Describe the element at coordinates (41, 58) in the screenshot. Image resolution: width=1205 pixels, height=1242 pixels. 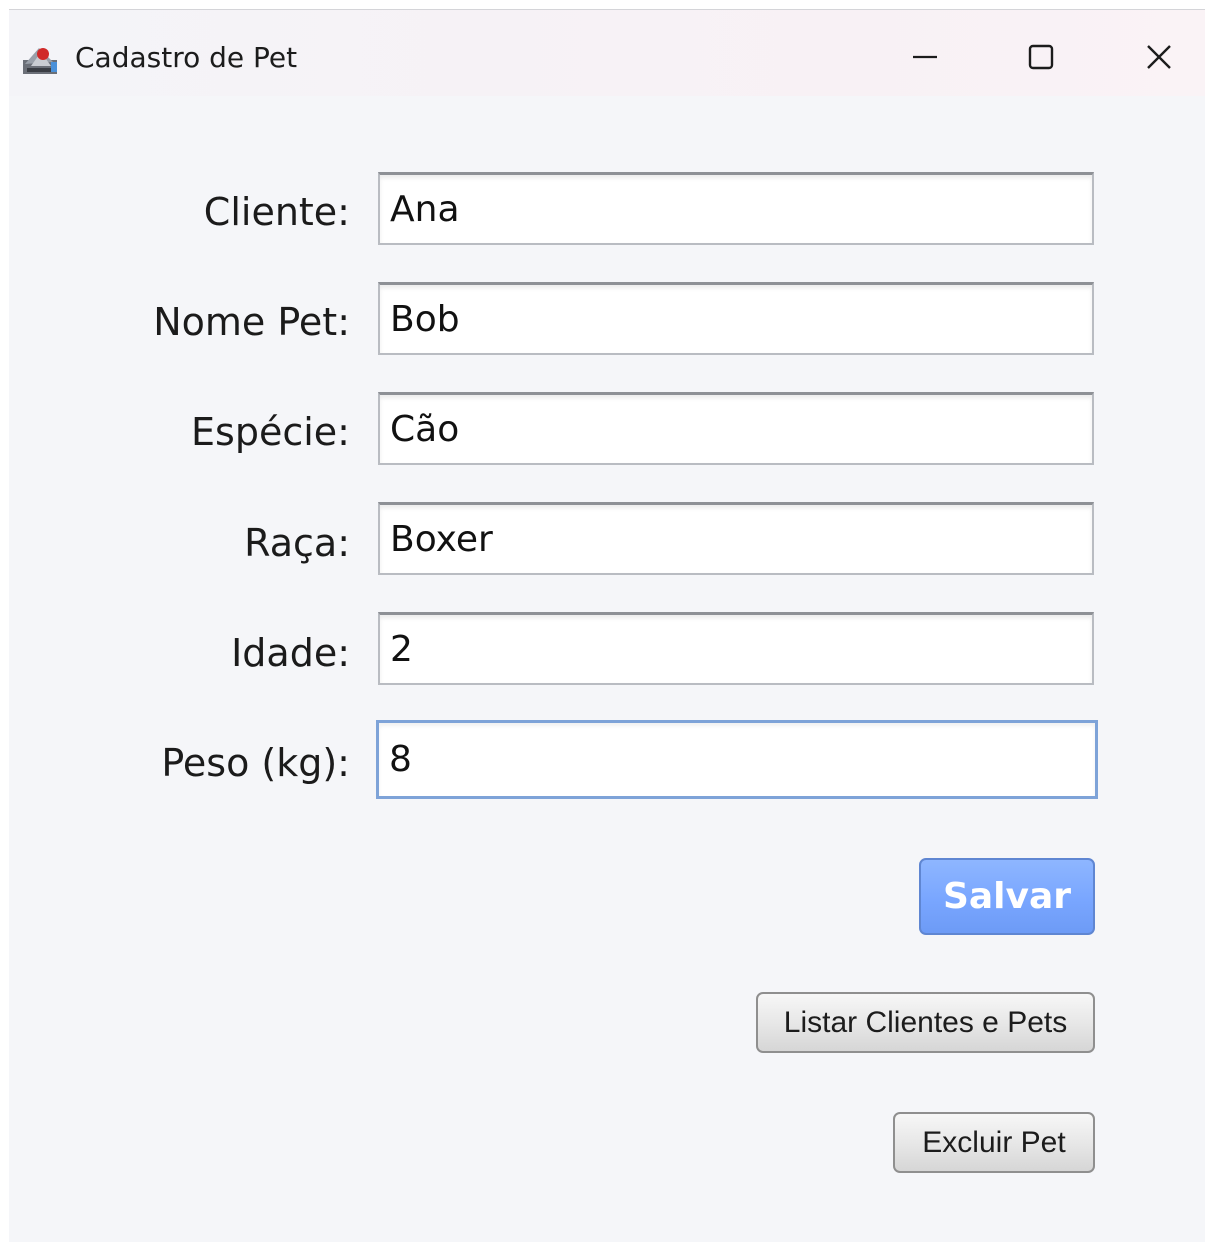
I see `java-app-icon` at that location.